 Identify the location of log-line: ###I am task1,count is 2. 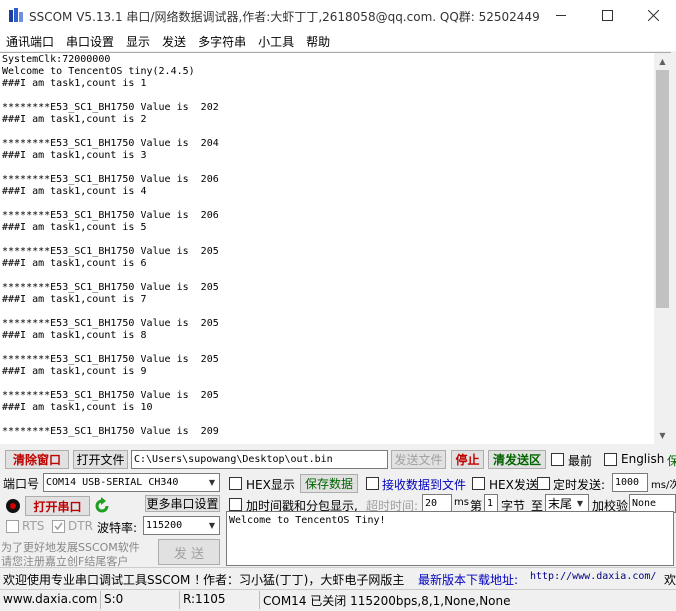
(74, 119).